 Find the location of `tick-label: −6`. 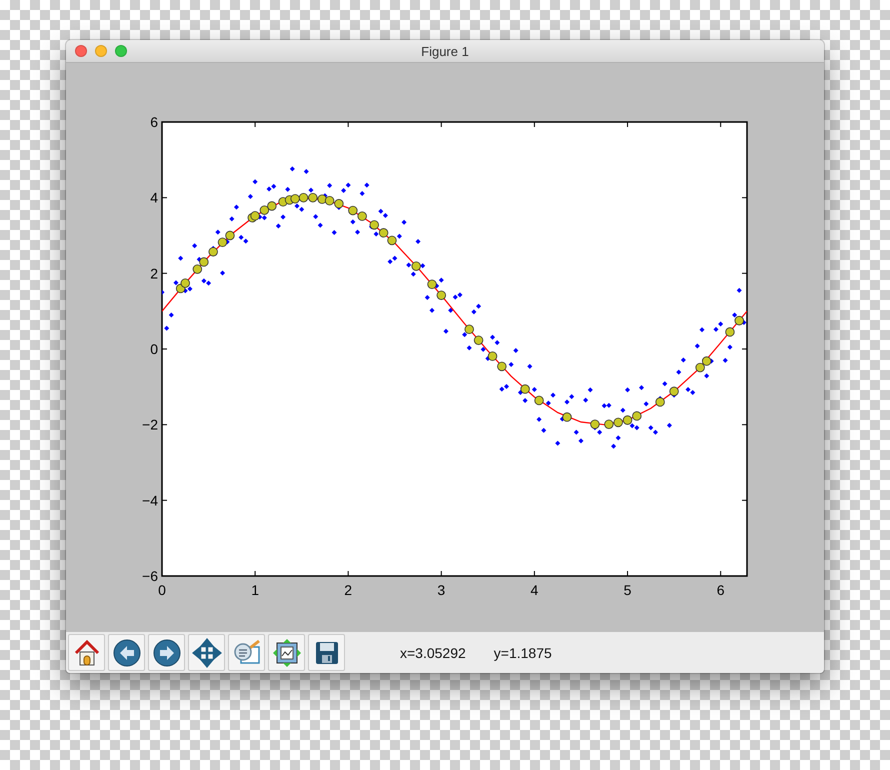

tick-label: −6 is located at coordinates (150, 576).